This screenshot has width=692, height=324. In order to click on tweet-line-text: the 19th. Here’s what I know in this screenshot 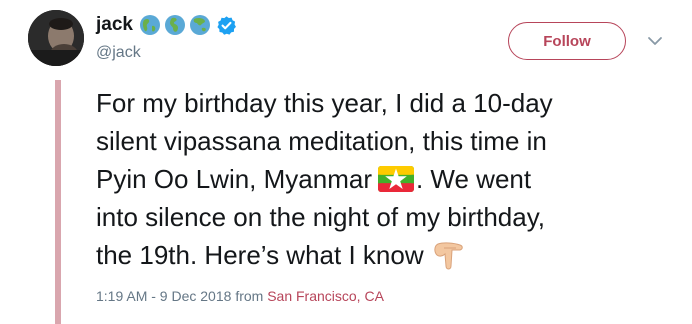, I will do `click(260, 255)`.